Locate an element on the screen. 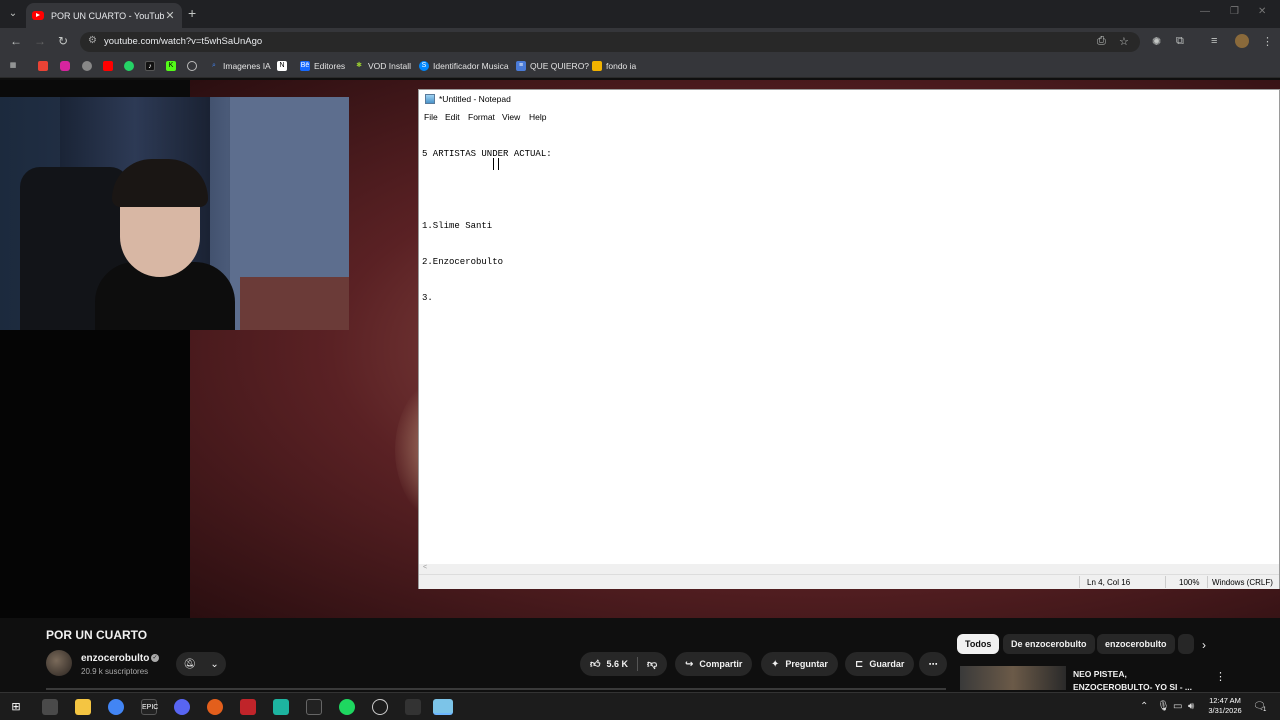 The height and width of the screenshot is (720, 1280). spotify-icon is located at coordinates (347, 707).